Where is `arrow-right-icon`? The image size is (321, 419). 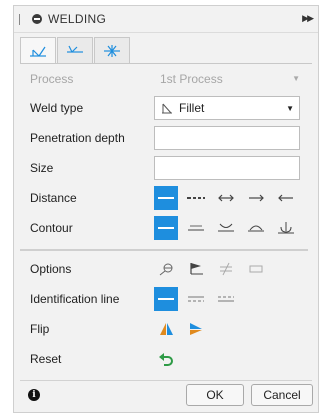 arrow-right-icon is located at coordinates (256, 198).